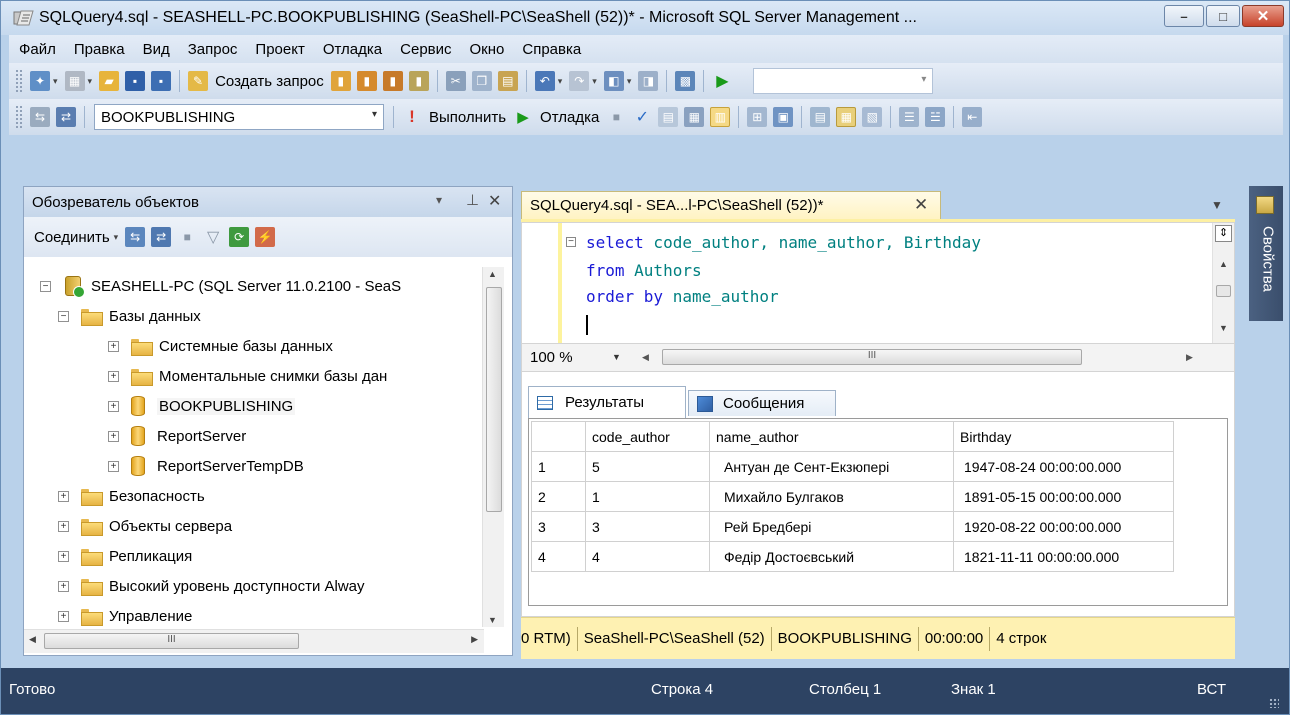 The height and width of the screenshot is (715, 1290). What do you see at coordinates (66, 117) in the screenshot?
I see `change-connection-icon: ⇄` at bounding box center [66, 117].